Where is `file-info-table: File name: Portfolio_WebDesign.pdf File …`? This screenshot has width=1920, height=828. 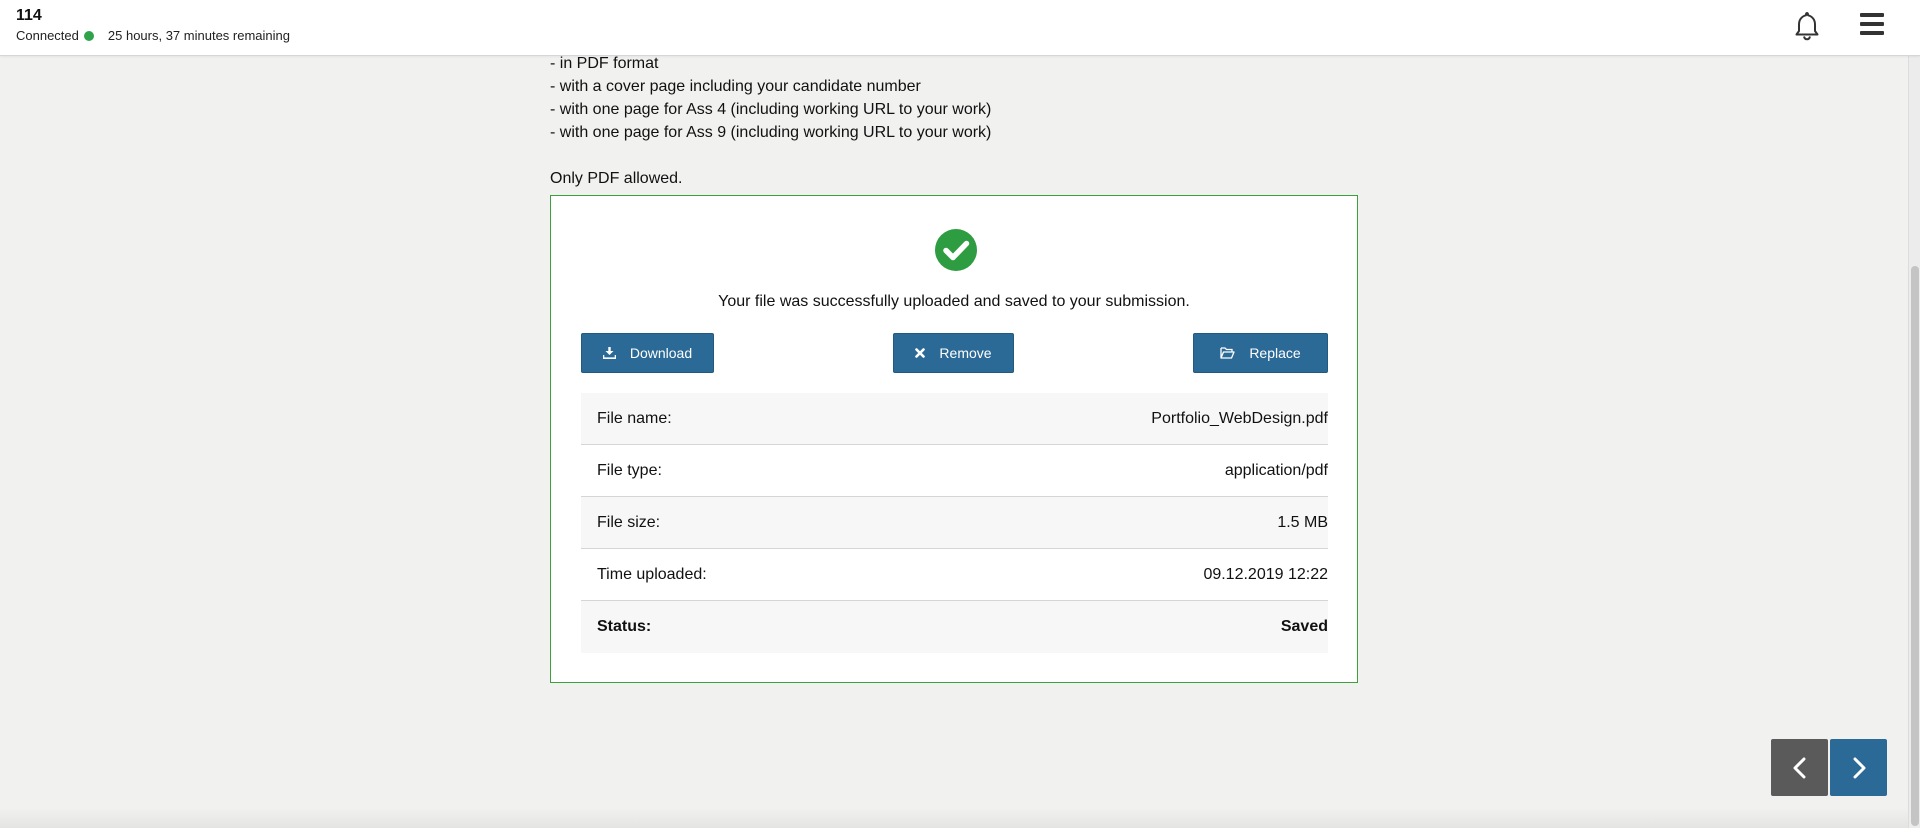 file-info-table: File name: Portfolio_WebDesign.pdf File … is located at coordinates (954, 523).